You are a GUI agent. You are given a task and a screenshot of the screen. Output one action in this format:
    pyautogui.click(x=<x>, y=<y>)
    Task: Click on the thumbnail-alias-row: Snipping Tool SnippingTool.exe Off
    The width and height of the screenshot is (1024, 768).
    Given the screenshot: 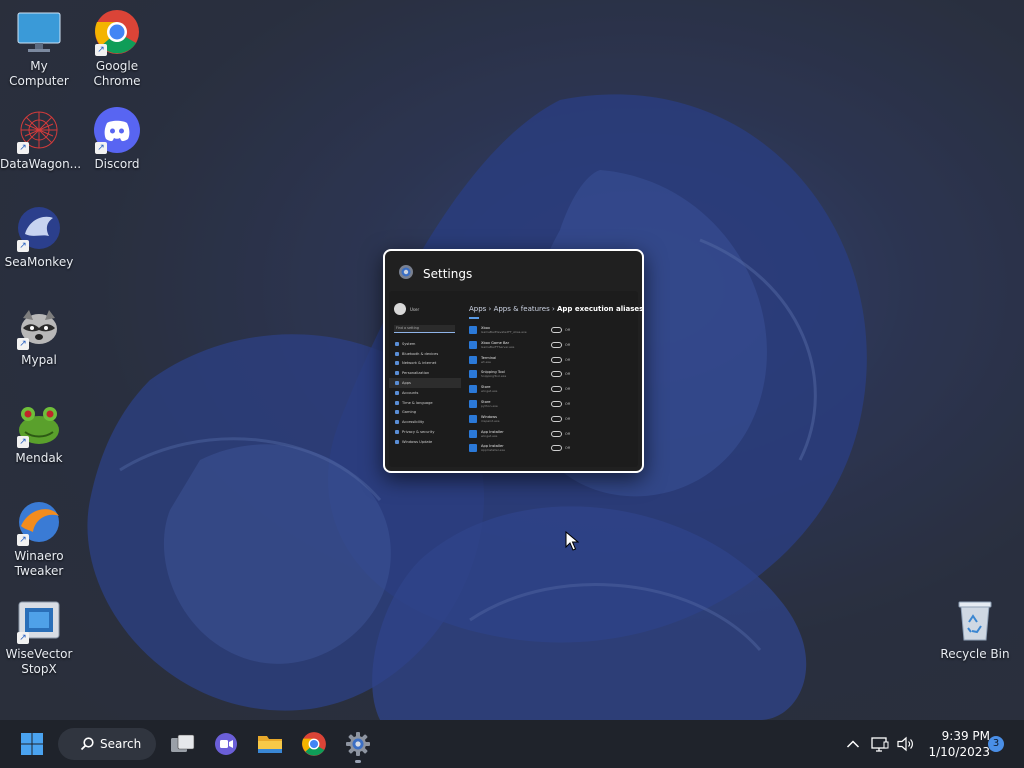 What is the action you would take?
    pyautogui.click(x=549, y=374)
    